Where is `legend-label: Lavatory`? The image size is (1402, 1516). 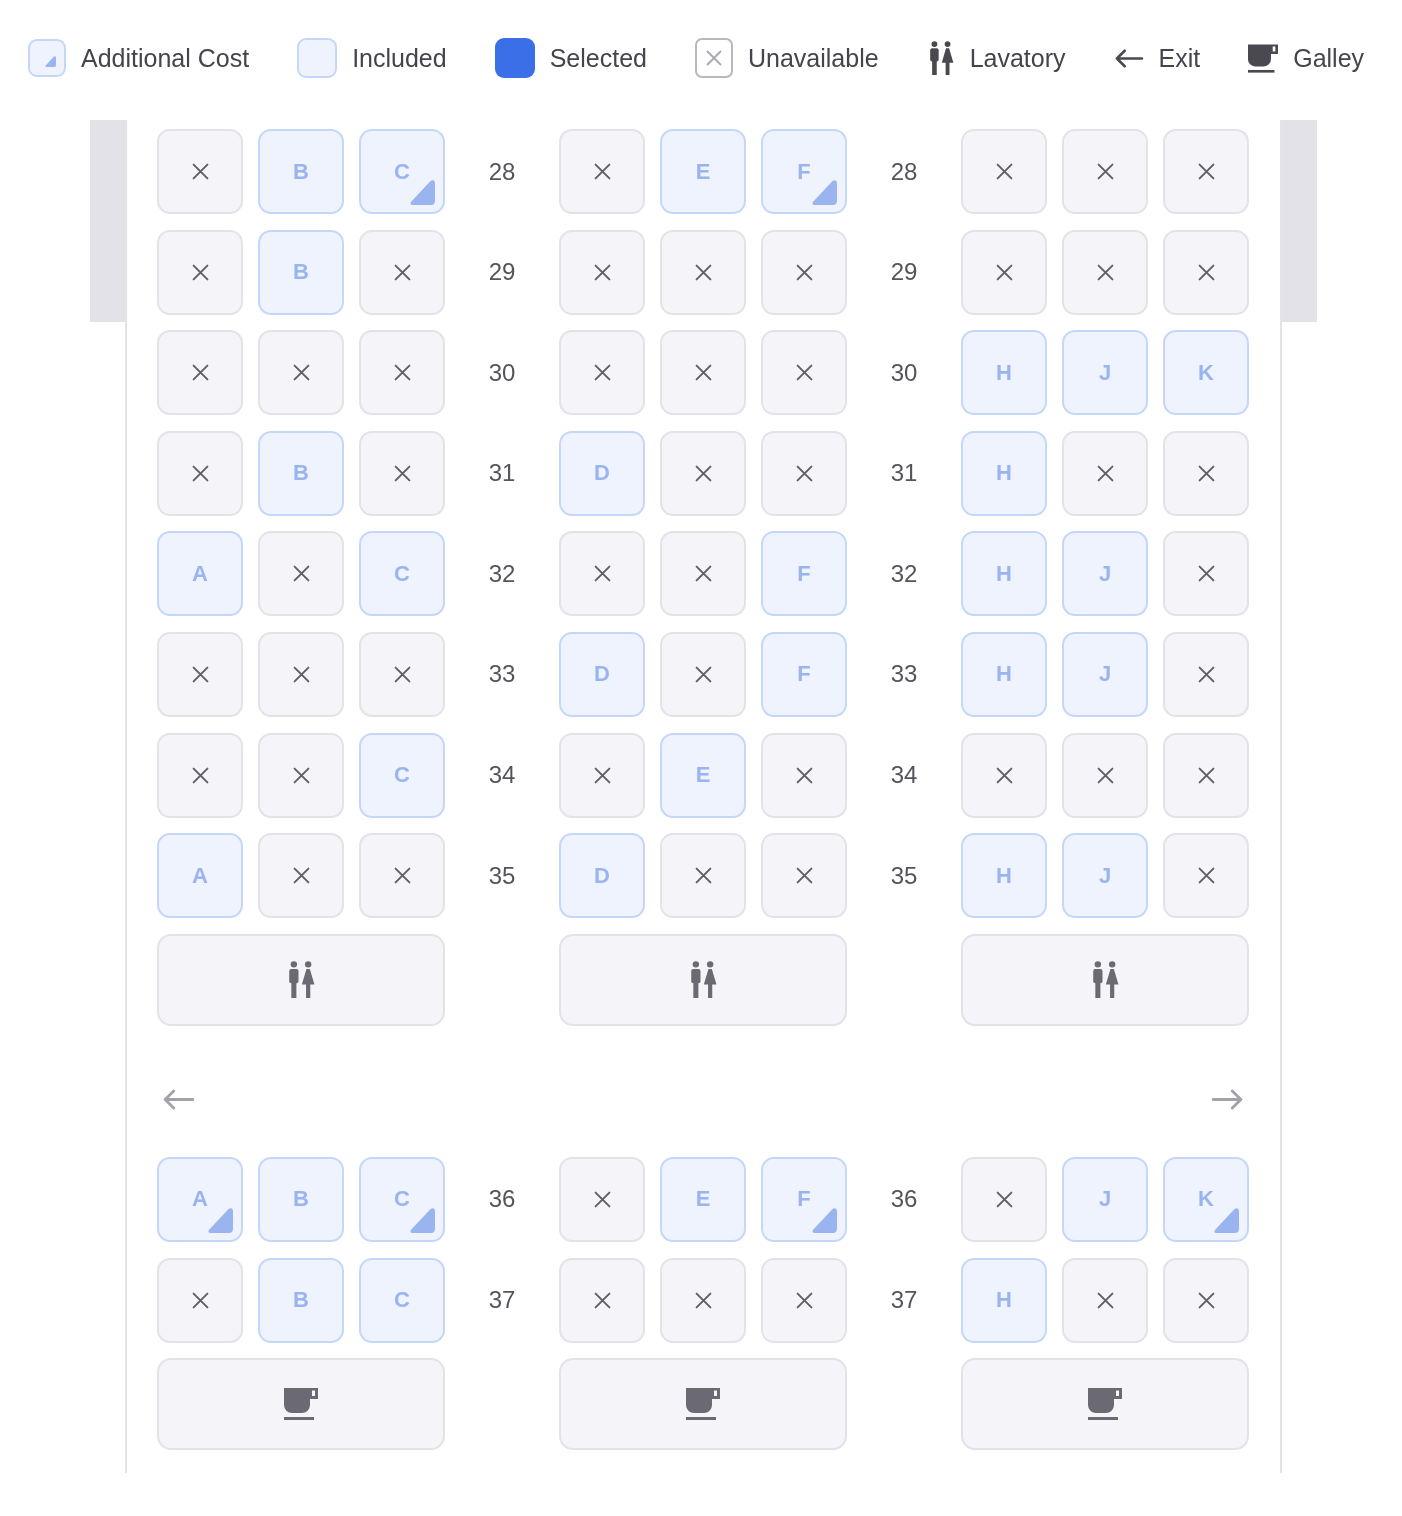
legend-label: Lavatory is located at coordinates (1017, 58).